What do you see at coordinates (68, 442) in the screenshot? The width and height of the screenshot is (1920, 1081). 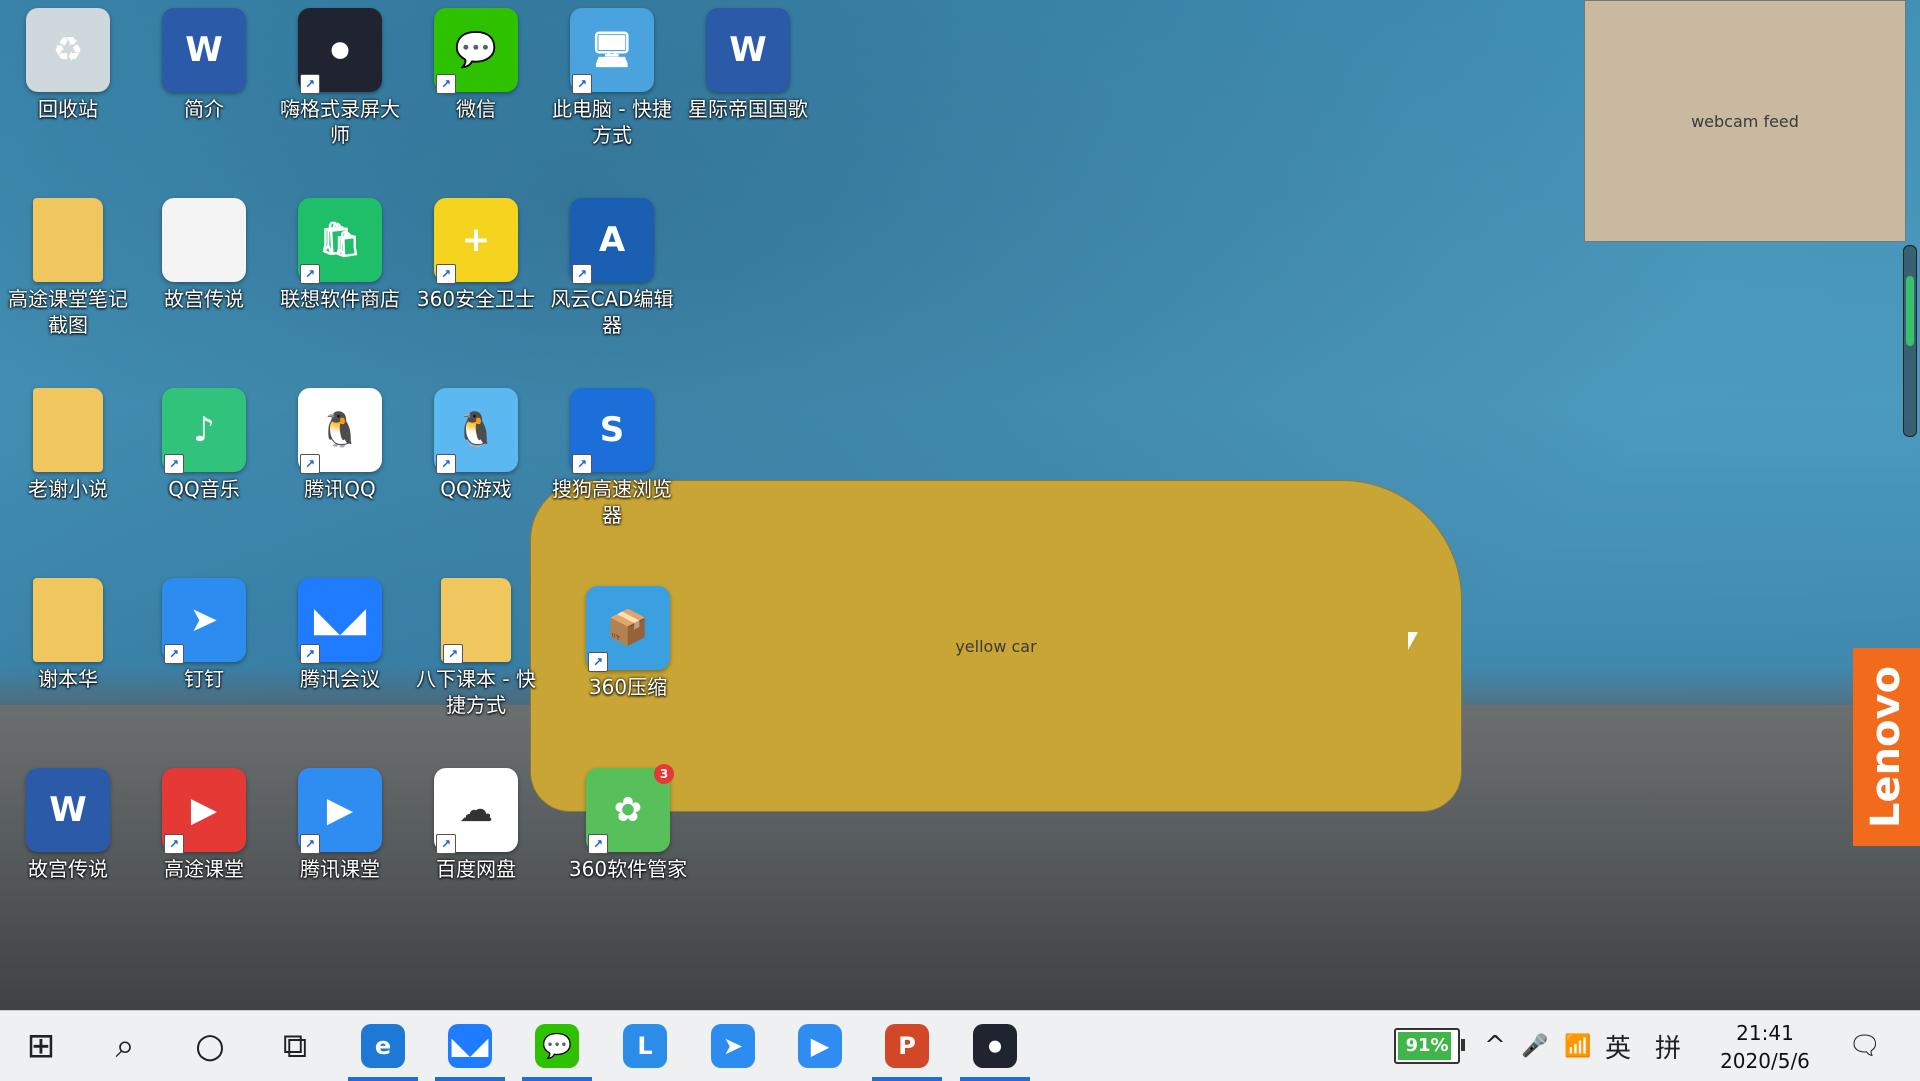 I see `desktop-icon: 老谢小说` at bounding box center [68, 442].